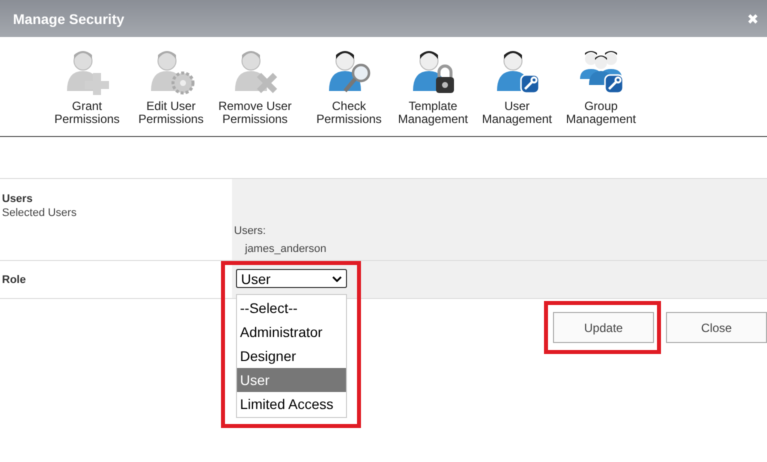 The width and height of the screenshot is (767, 462). I want to click on user-name: james_anderson, so click(286, 249).